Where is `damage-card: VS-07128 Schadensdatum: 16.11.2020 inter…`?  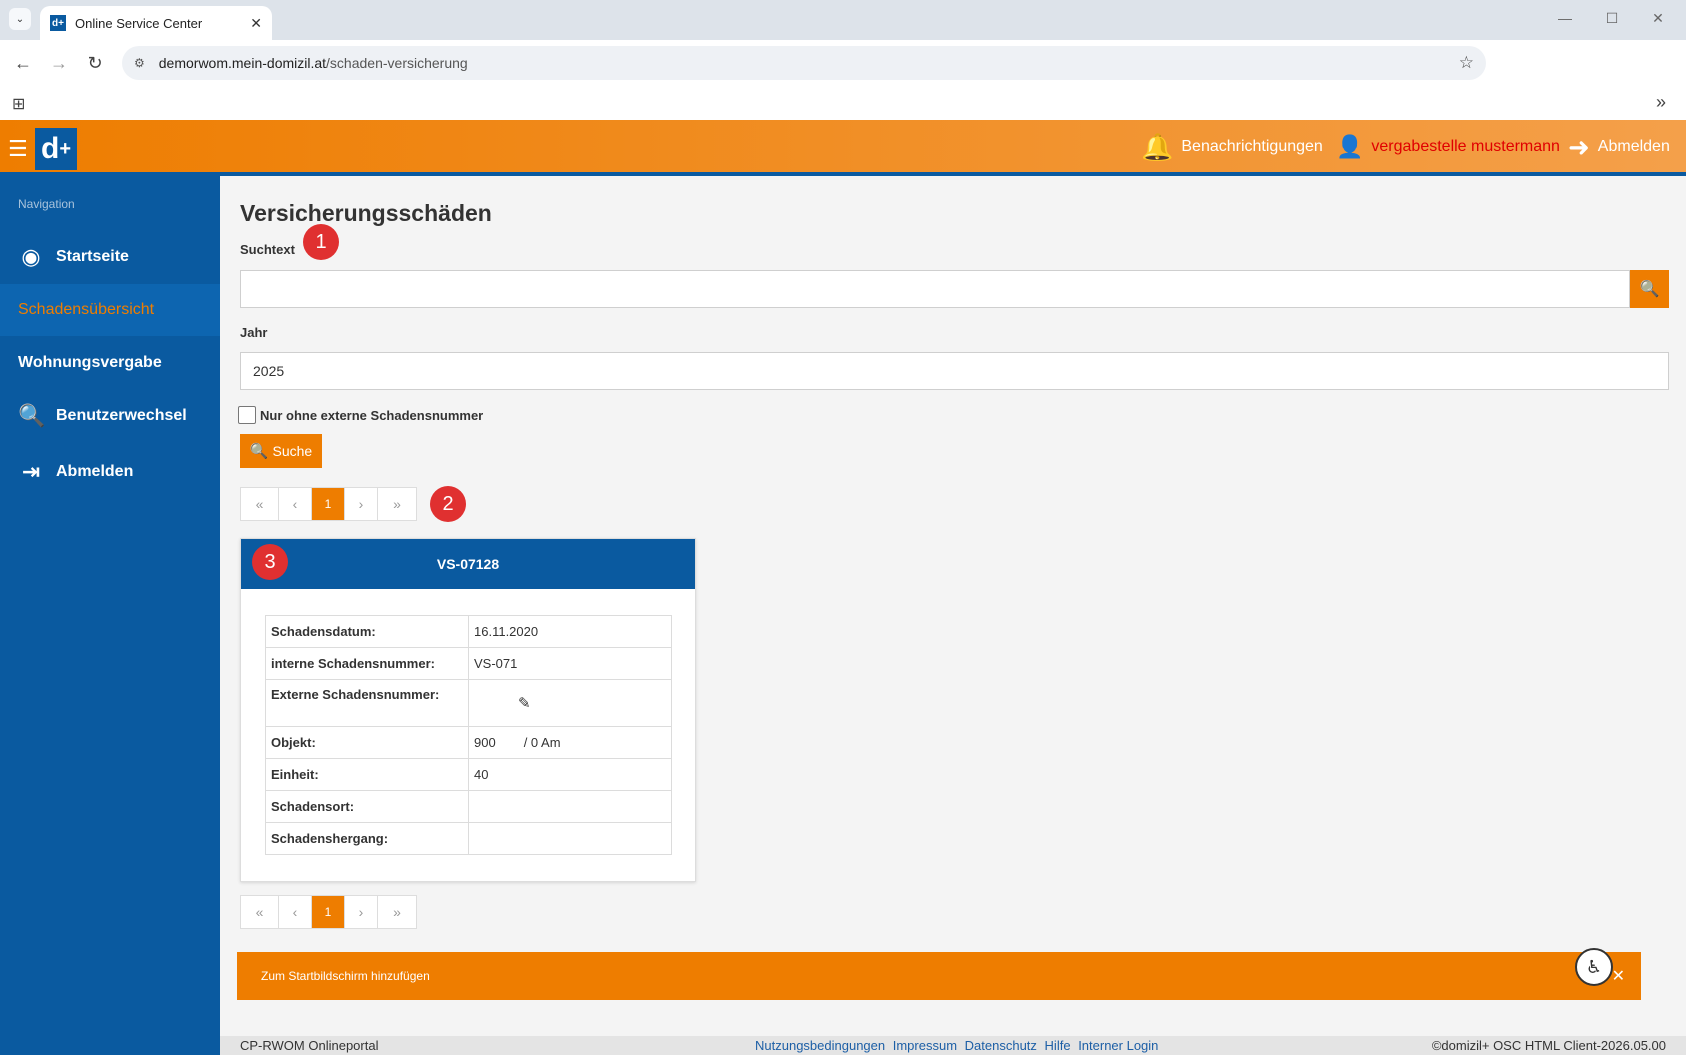 damage-card: VS-07128 Schadensdatum: 16.11.2020 inter… is located at coordinates (468, 710).